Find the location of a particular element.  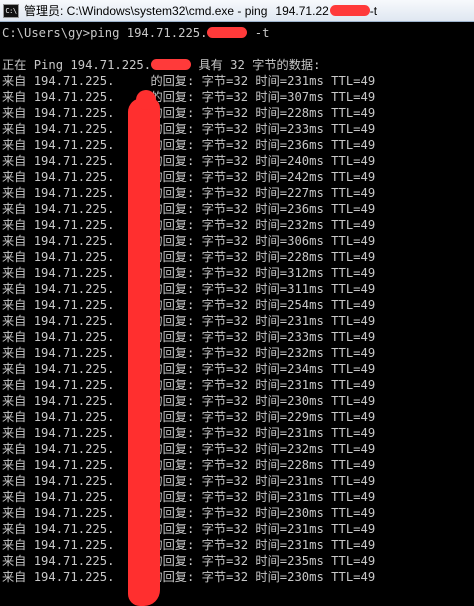

reply-time: 时间=235ms is located at coordinates (289, 561).